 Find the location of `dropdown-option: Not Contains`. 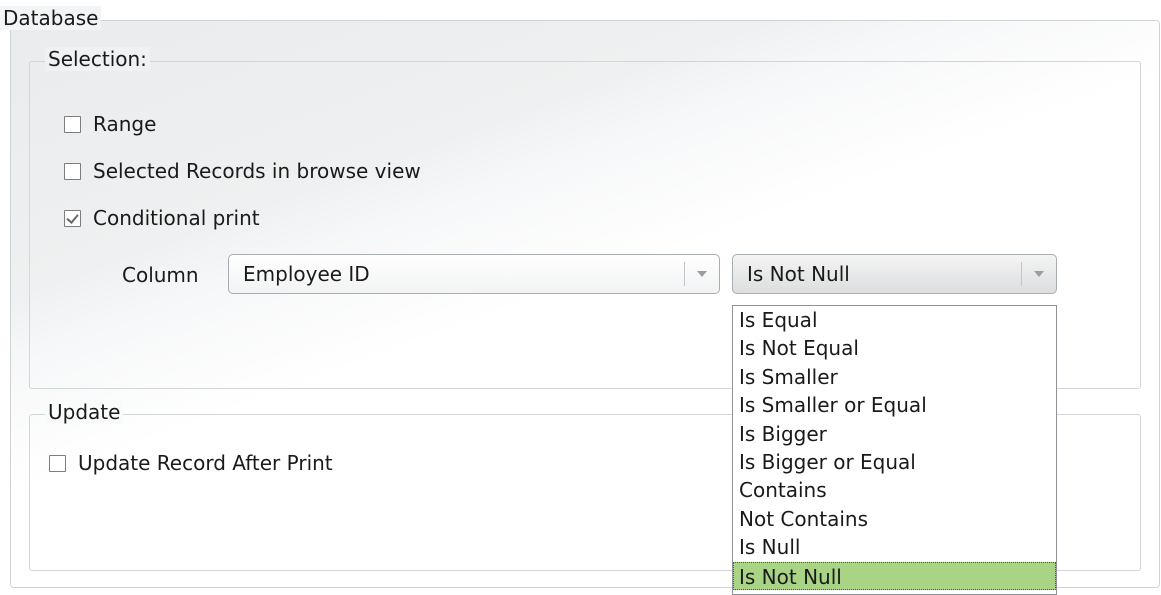

dropdown-option: Not Contains is located at coordinates (894, 519).